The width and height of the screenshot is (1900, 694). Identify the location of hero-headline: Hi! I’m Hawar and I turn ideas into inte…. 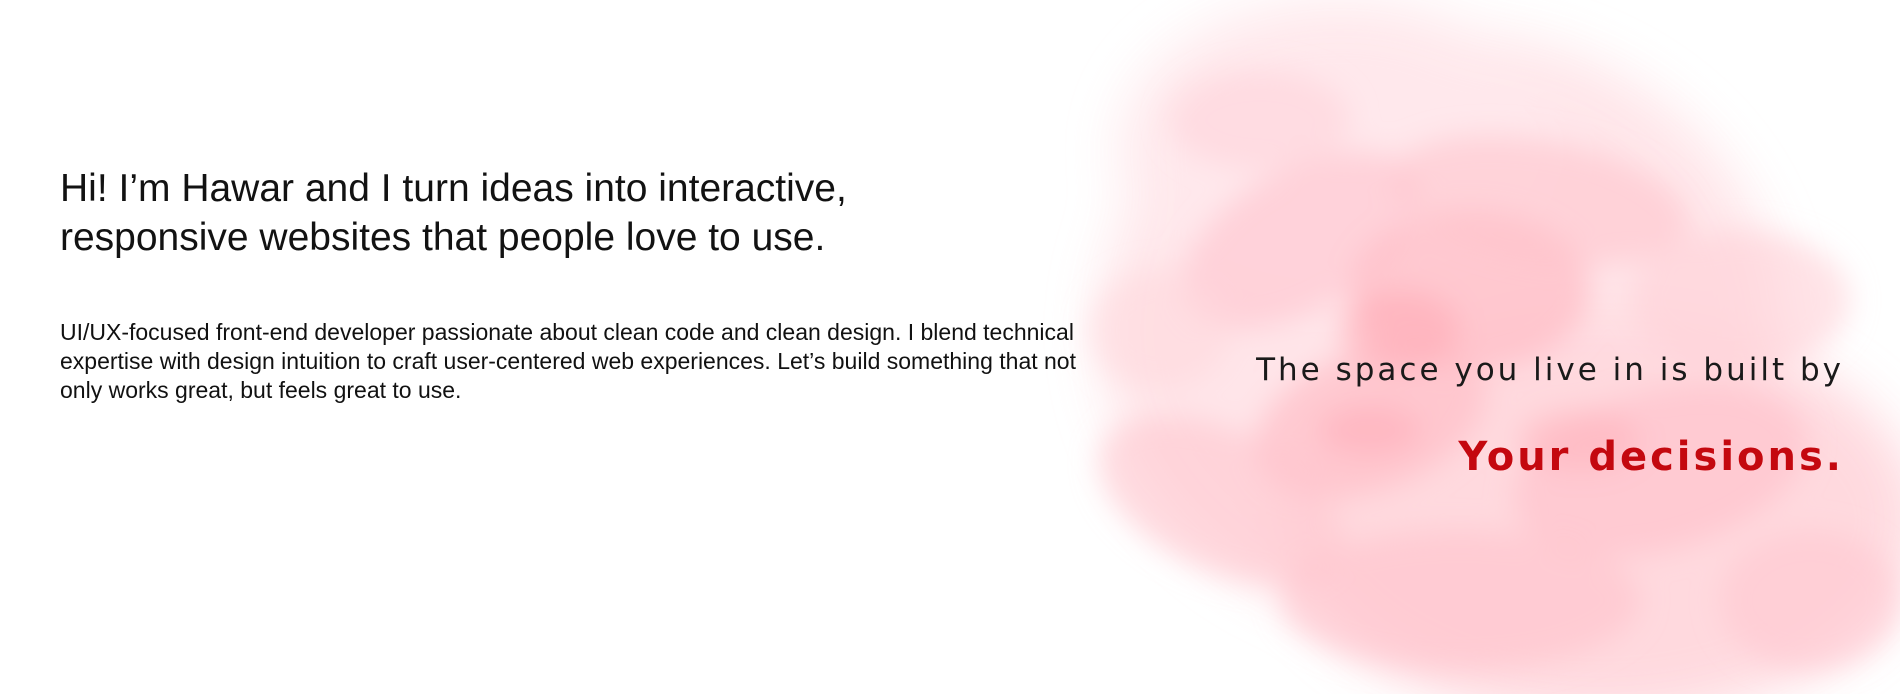
(453, 213).